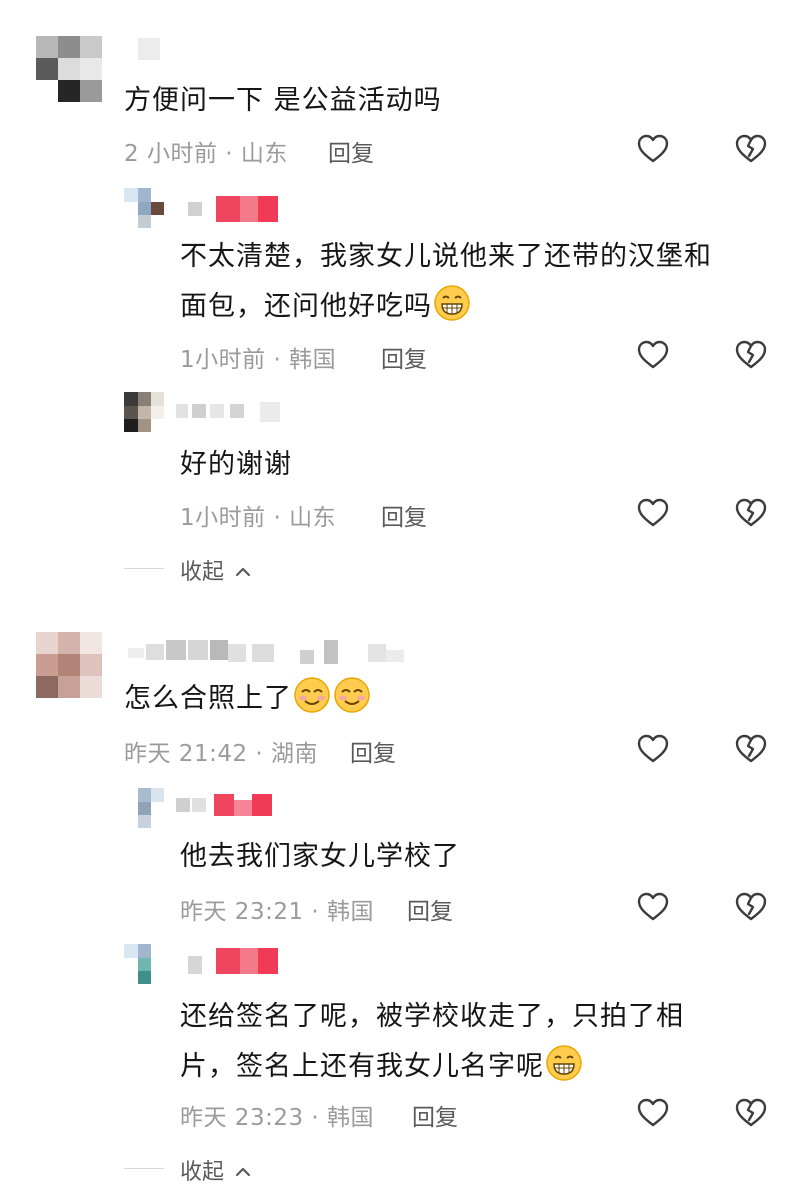 This screenshot has height=1200, width=788. I want to click on reply-text-line2: 片，签名上还有我女儿名字呢, so click(382, 1070).